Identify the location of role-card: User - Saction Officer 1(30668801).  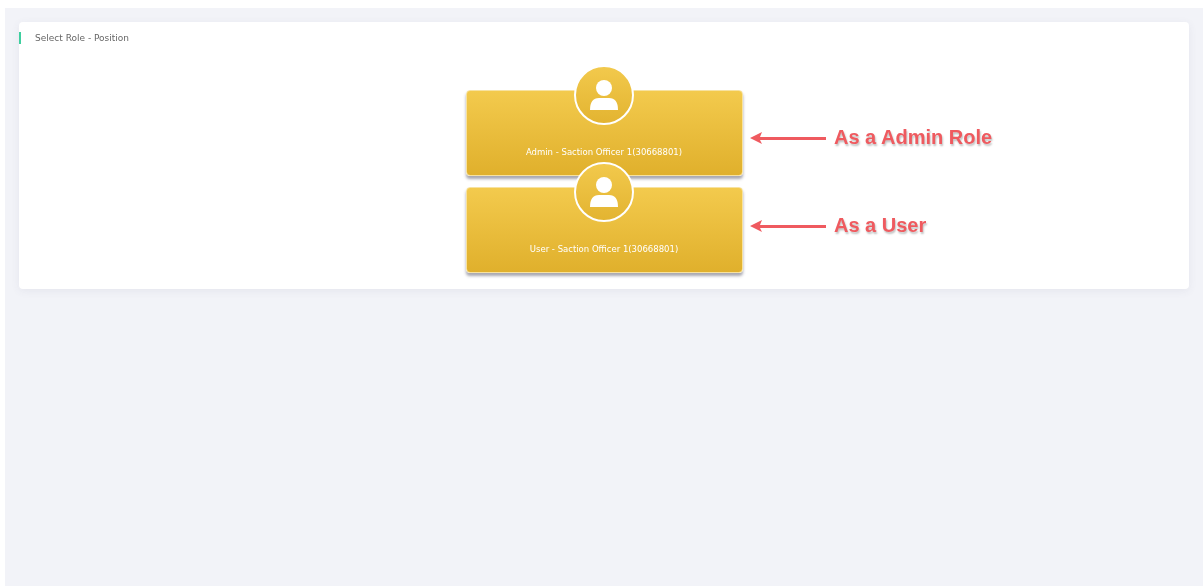
(604, 230).